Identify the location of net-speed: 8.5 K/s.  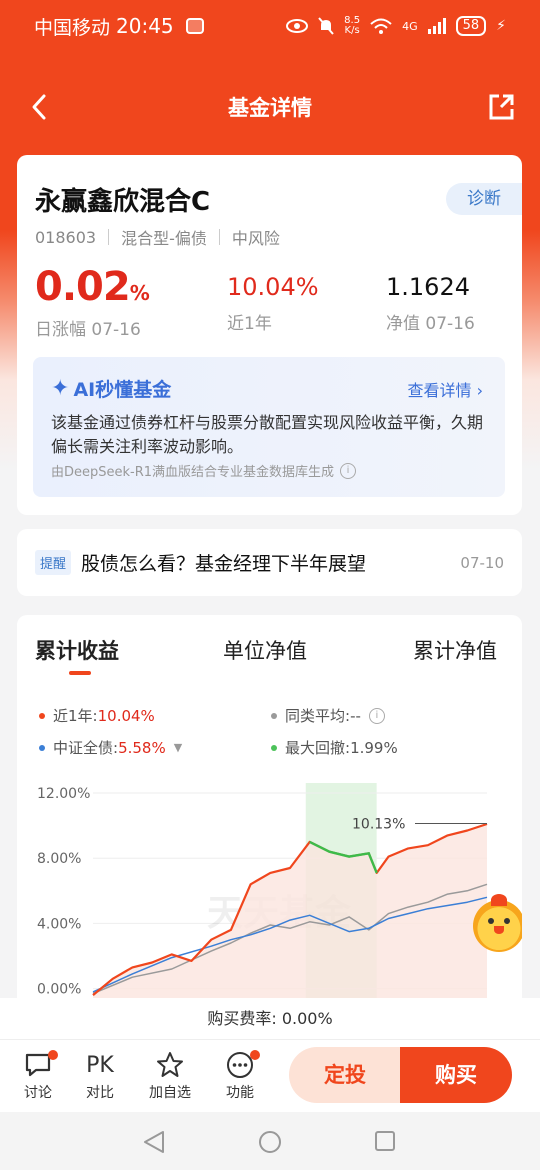
(352, 26).